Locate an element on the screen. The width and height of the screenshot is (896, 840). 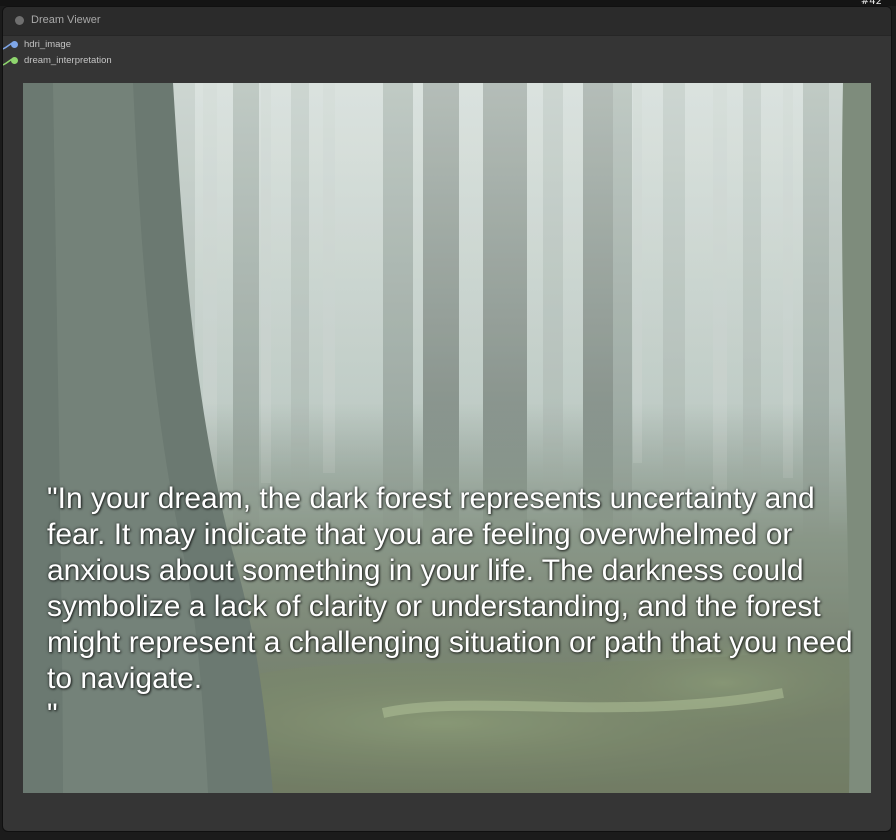
node-title: Dream Viewer is located at coordinates (66, 20).